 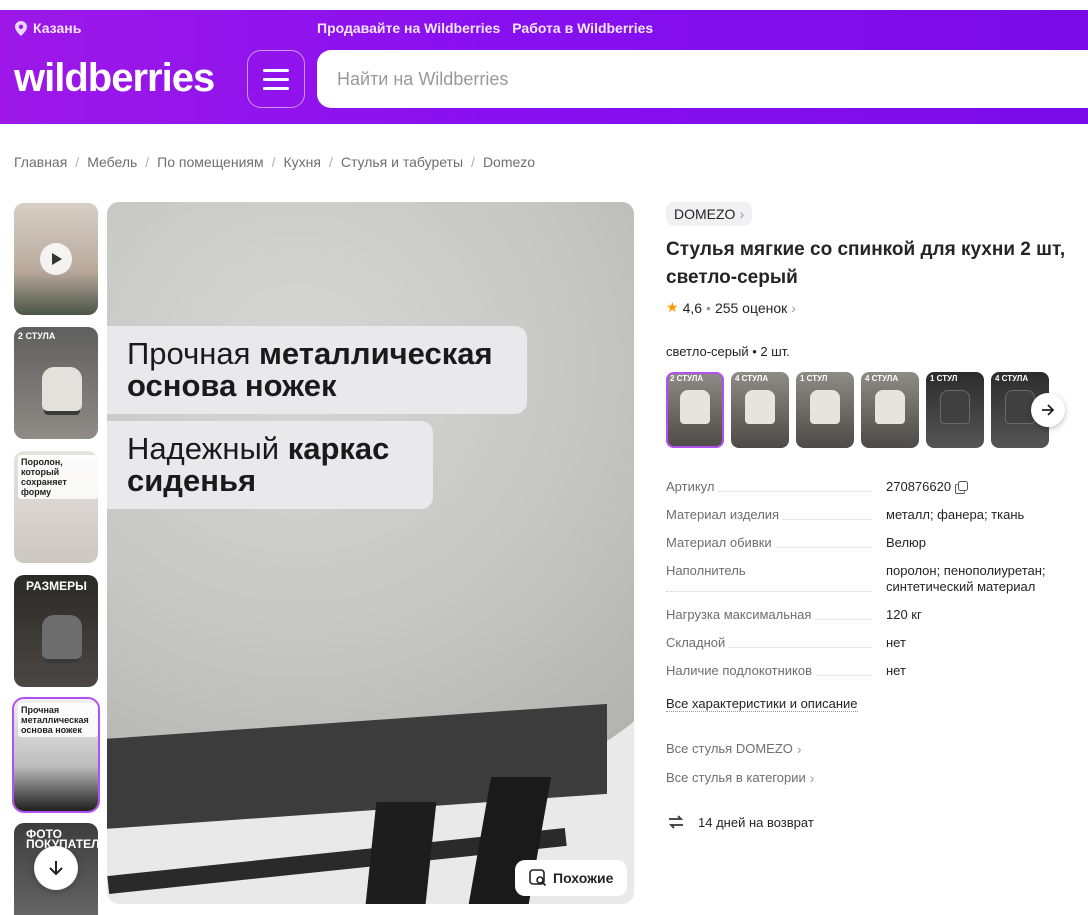 I want to click on star-icon: ★, so click(x=672, y=307).